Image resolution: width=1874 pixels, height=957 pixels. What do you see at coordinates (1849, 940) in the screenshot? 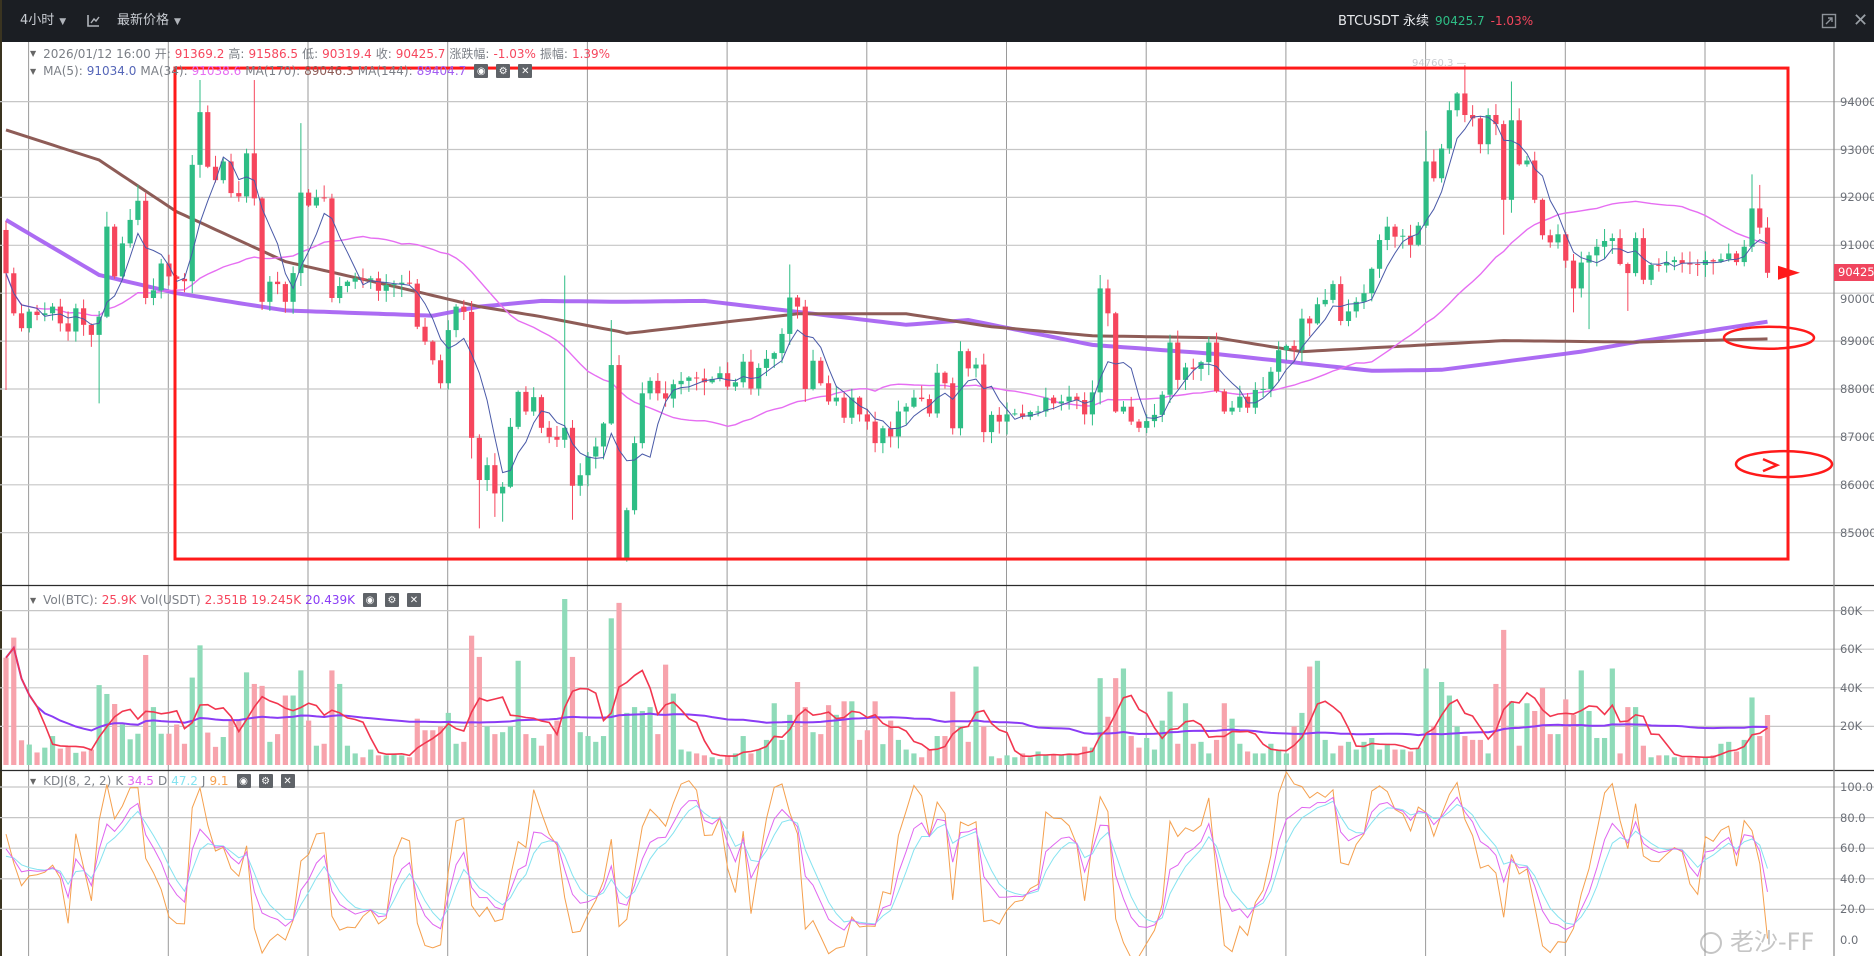
I see `kdj-tick-label: 0.0` at bounding box center [1849, 940].